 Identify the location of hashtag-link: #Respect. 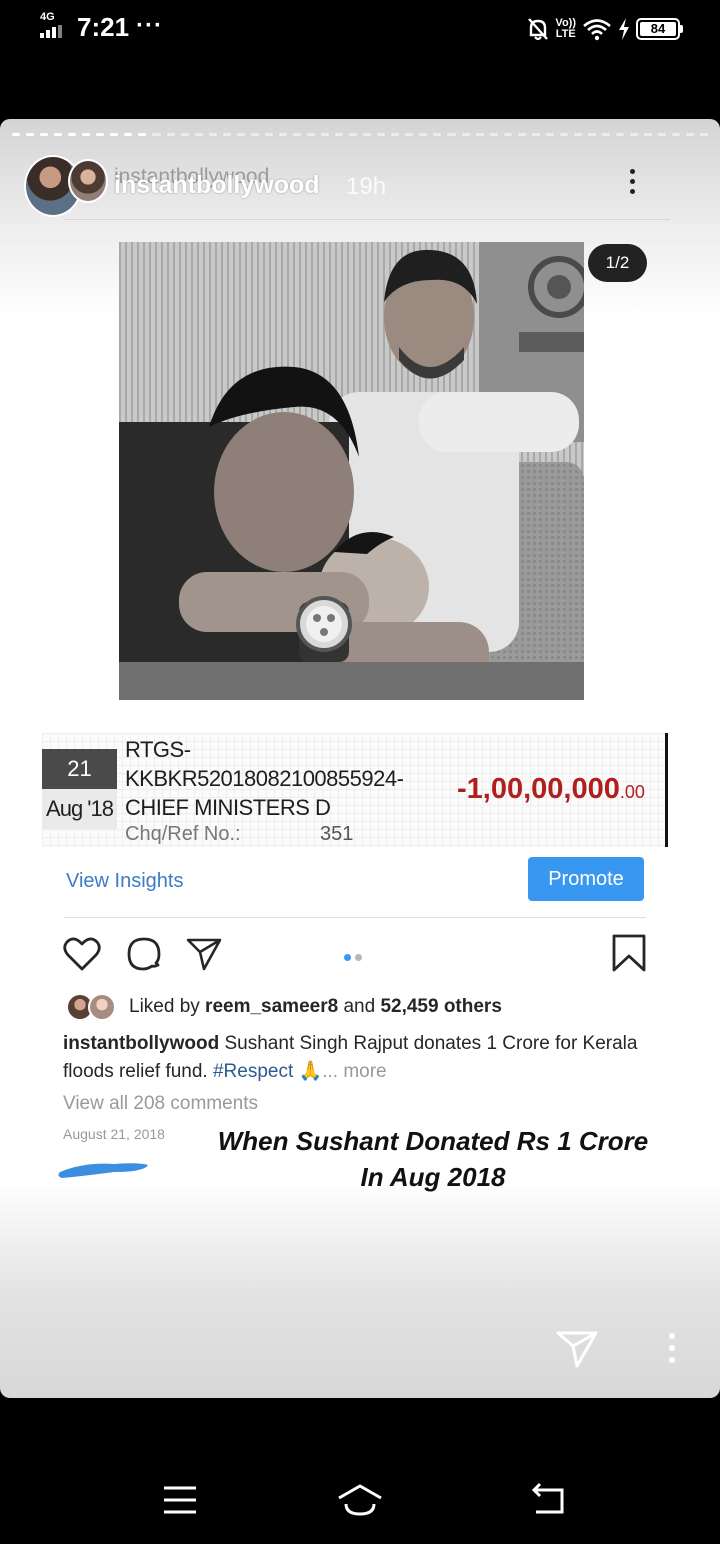
(253, 1071).